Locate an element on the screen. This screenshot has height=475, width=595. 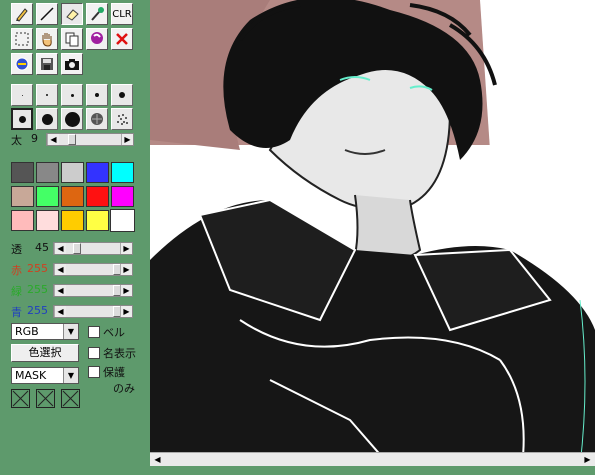
scroll-left-arrow-icon: ◀ is located at coordinates (157, 459).